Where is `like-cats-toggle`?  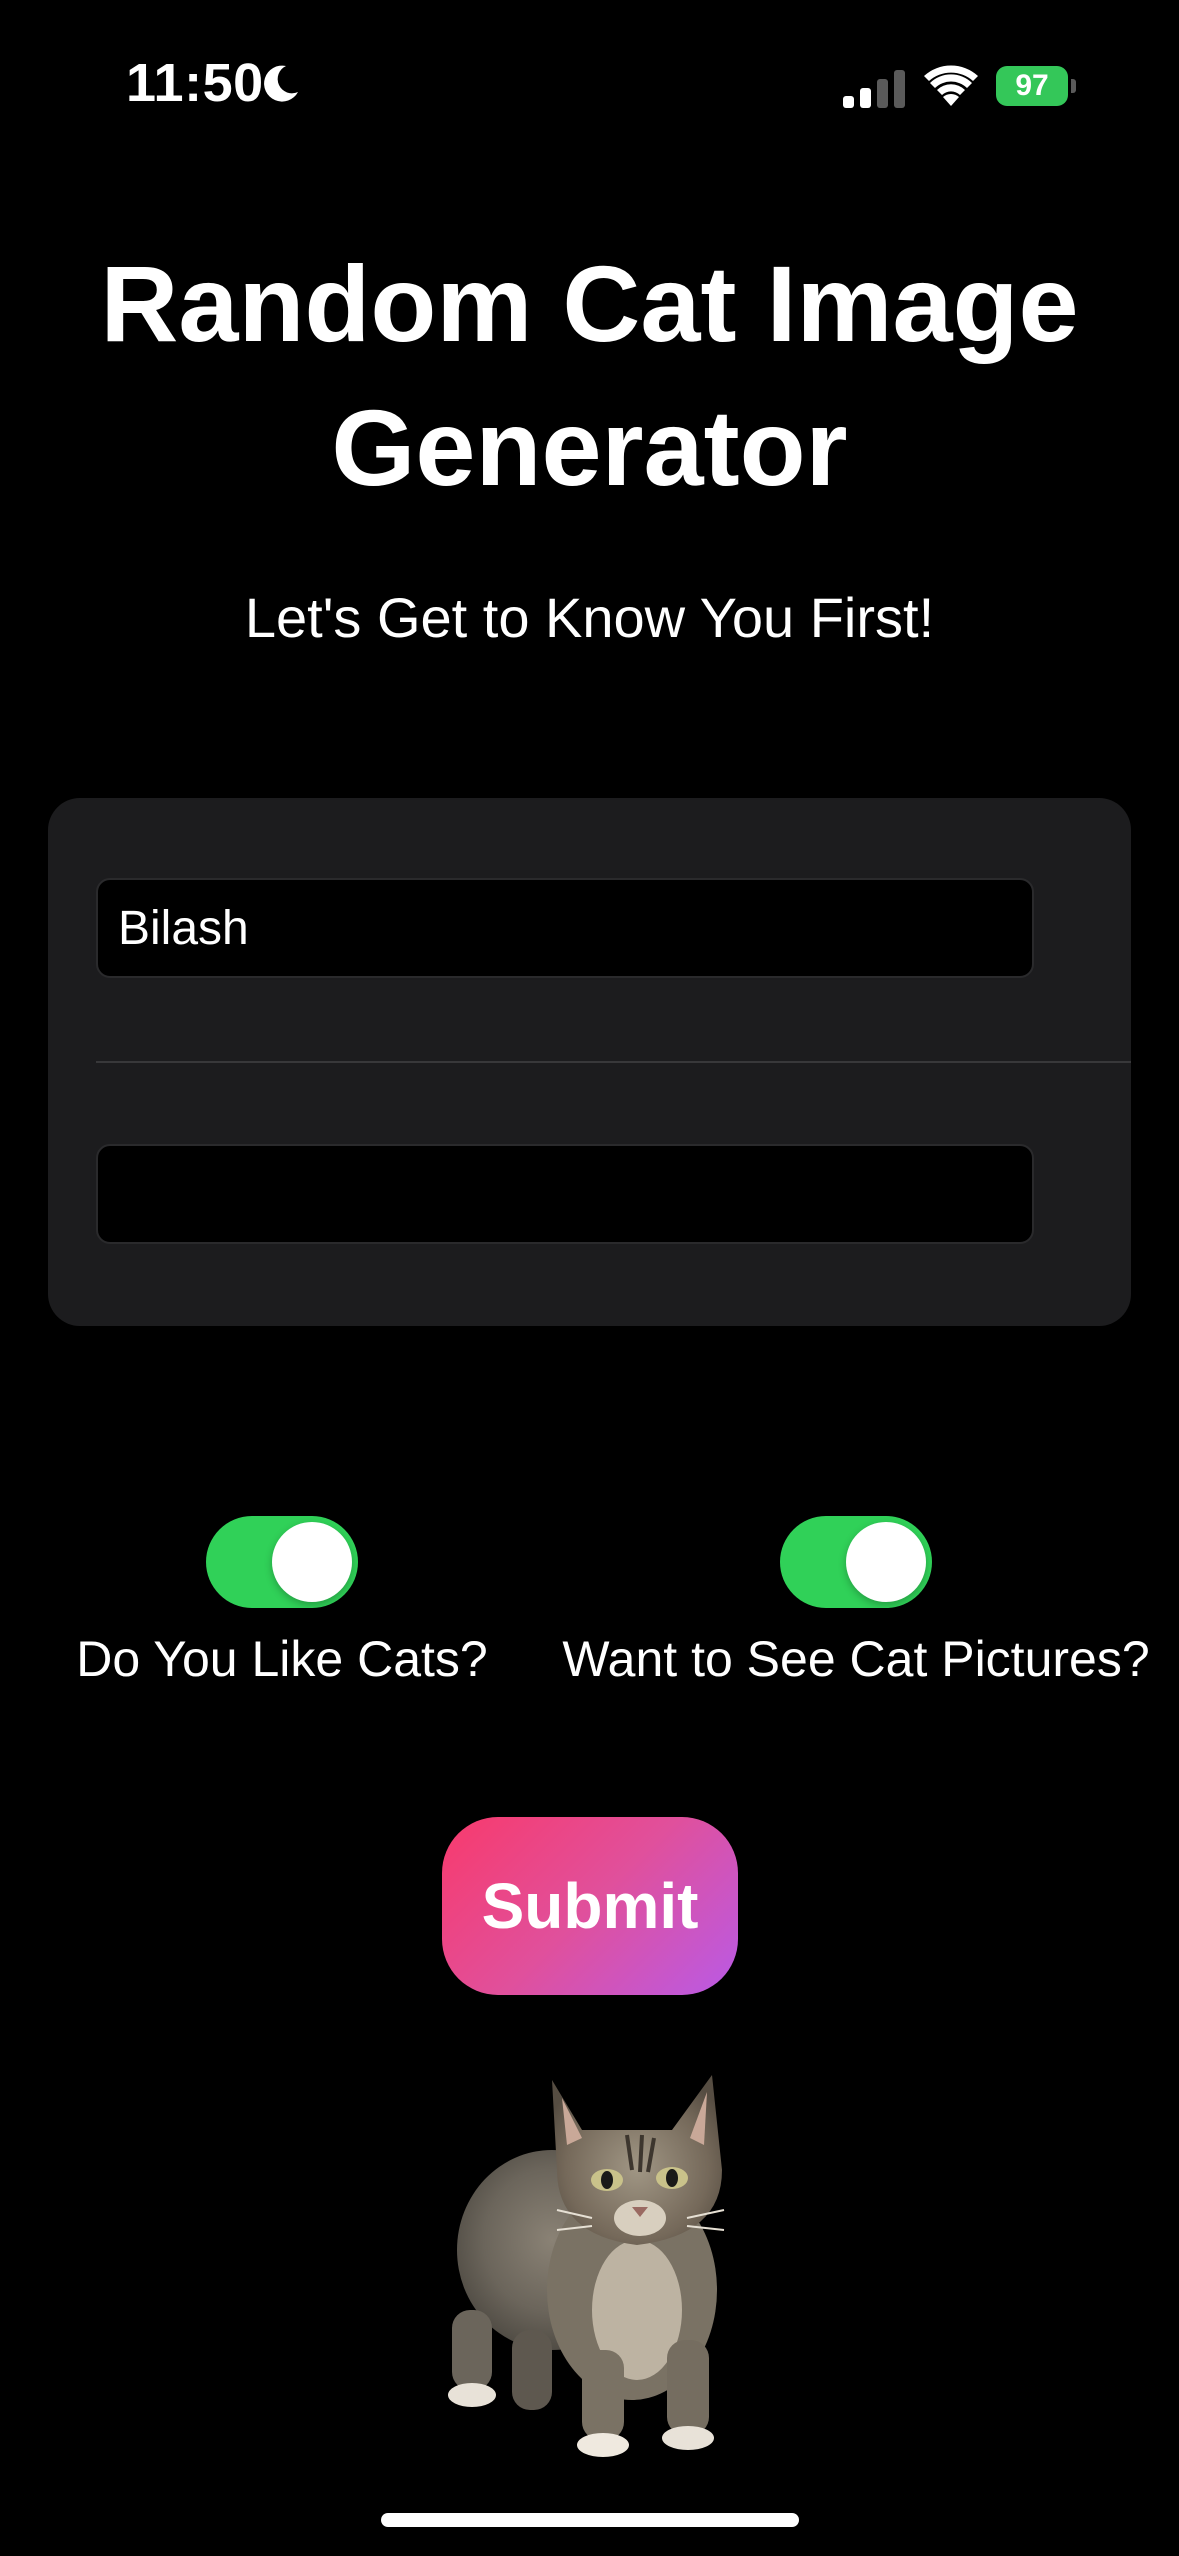 like-cats-toggle is located at coordinates (282, 1562).